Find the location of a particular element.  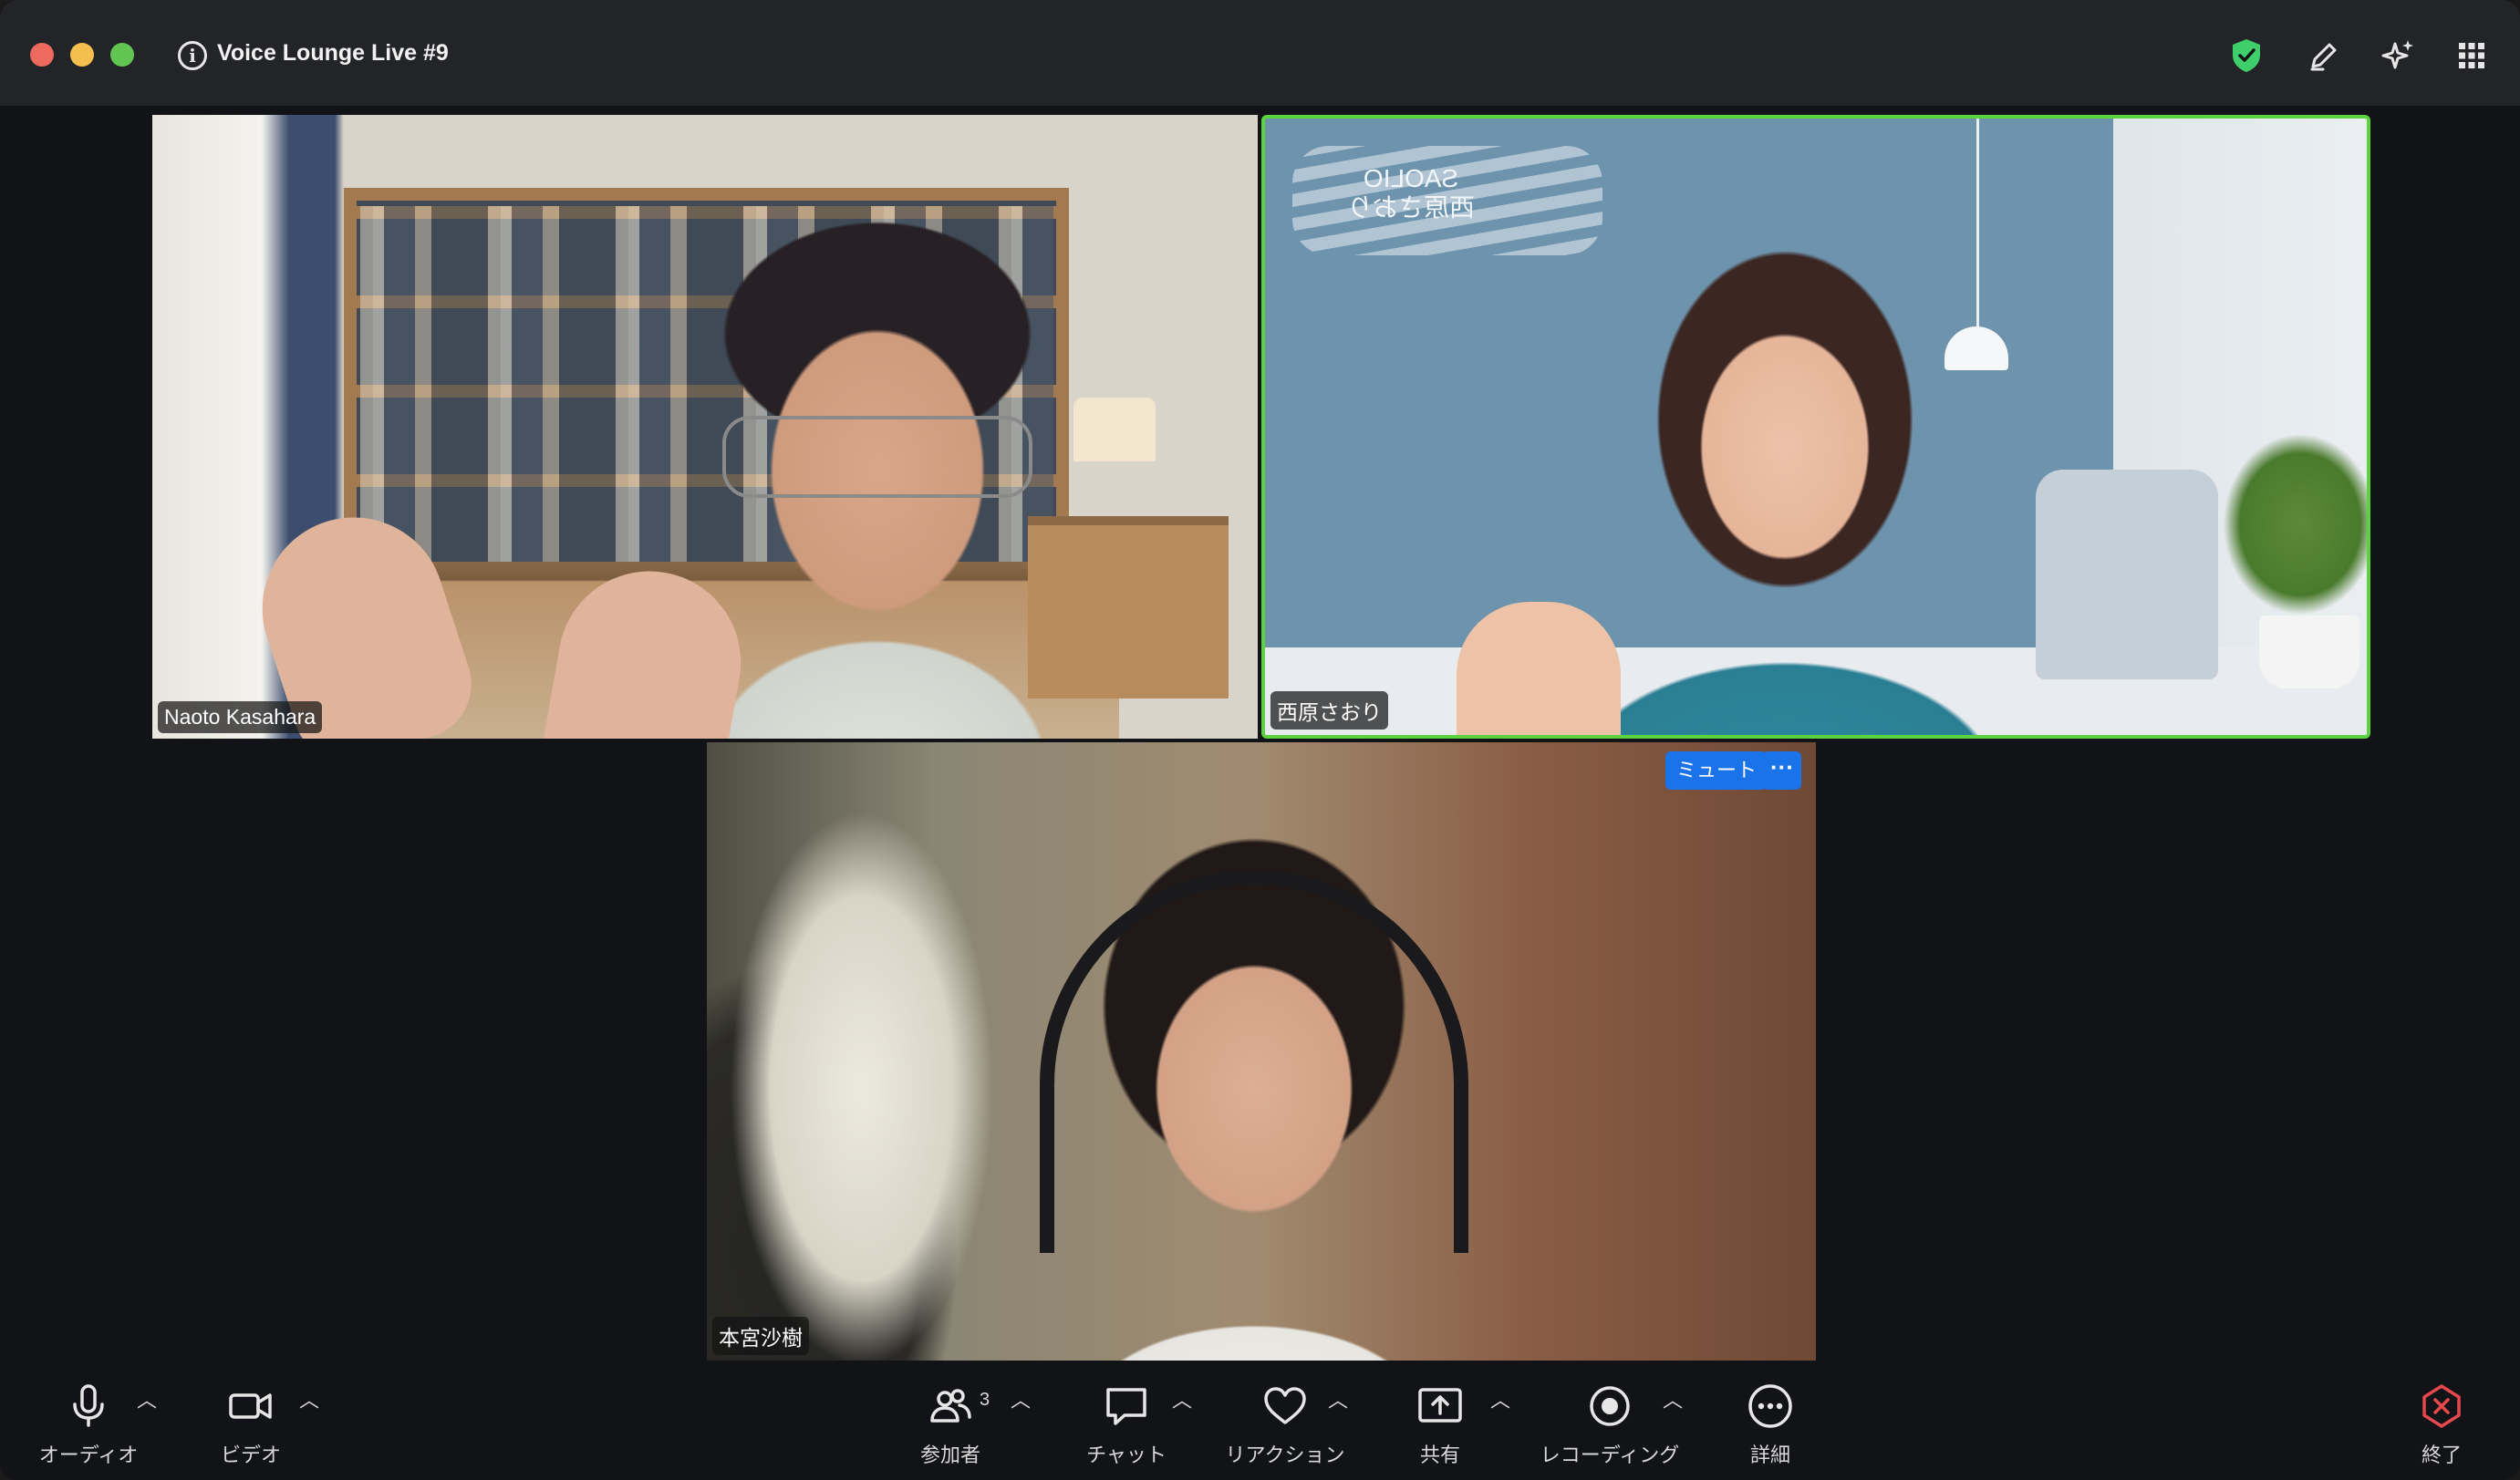

more-icon is located at coordinates (1770, 1406).